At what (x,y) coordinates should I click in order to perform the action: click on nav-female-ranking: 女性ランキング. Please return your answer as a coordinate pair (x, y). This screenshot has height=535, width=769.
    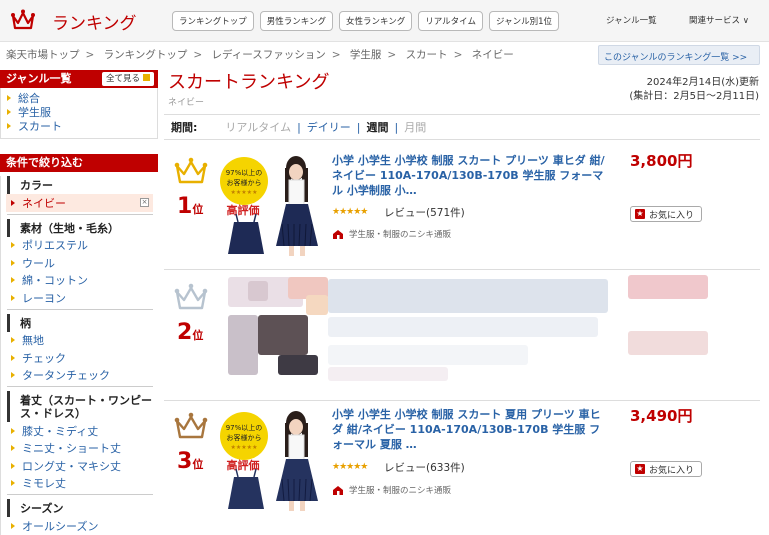
    Looking at the image, I should click on (376, 21).